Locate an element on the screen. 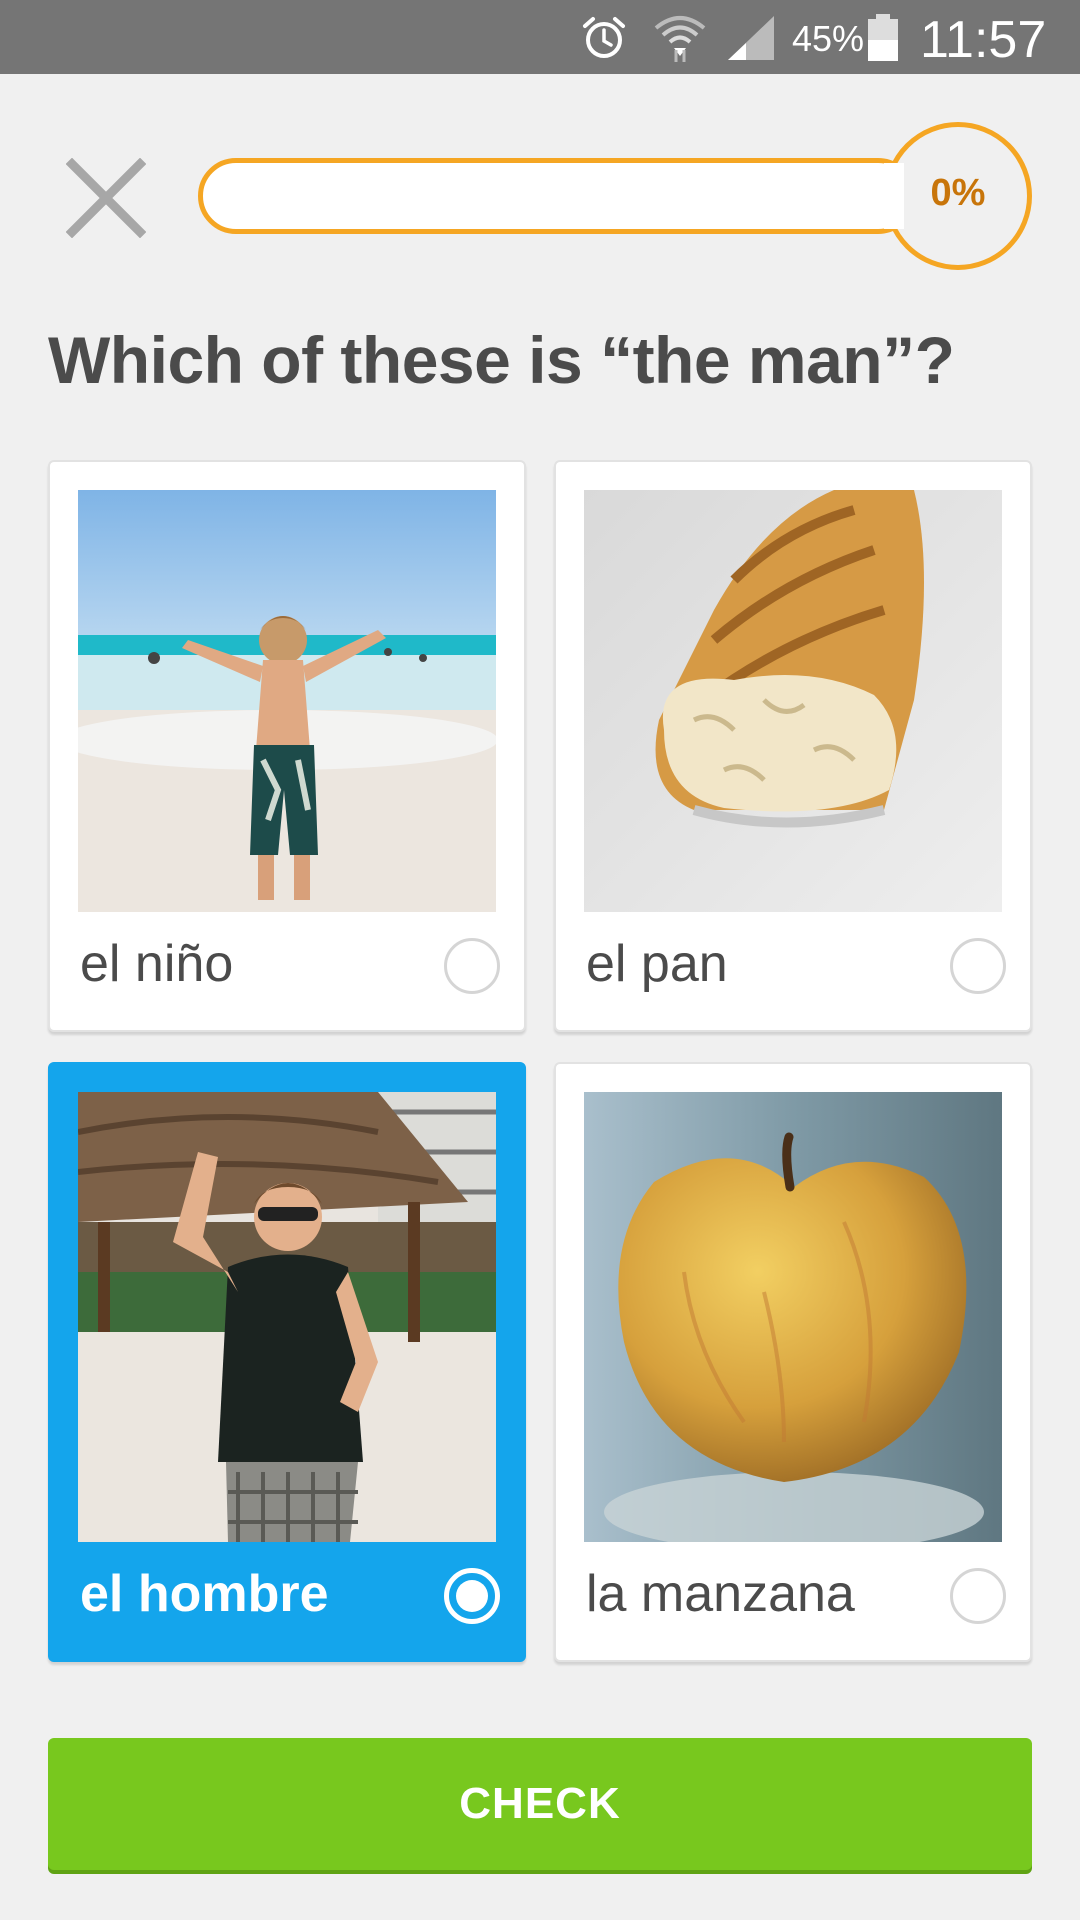  yellow-apple-image is located at coordinates (793, 1317).